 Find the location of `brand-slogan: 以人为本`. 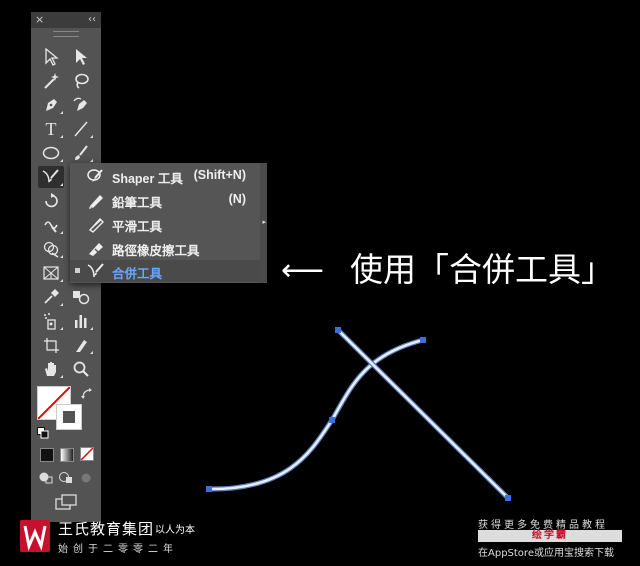

brand-slogan: 以人为本 is located at coordinates (175, 530).